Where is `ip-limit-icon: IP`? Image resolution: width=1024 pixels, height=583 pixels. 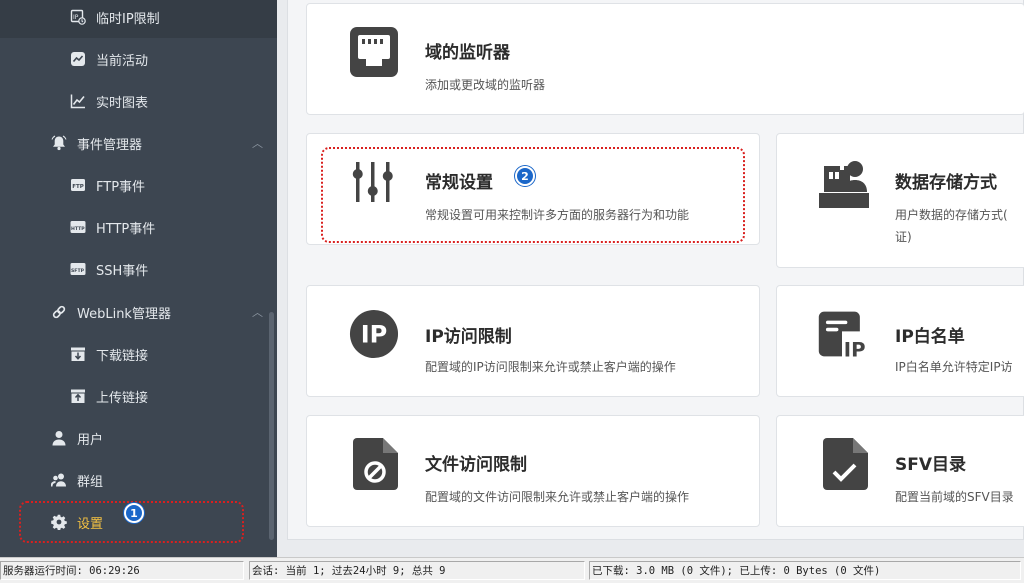
ip-limit-icon: IP is located at coordinates (78, 17).